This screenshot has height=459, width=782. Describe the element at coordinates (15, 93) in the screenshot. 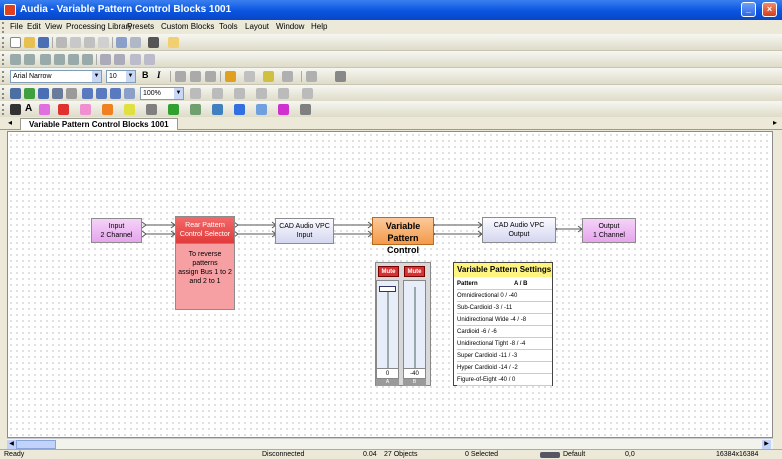

I see `properties-icon` at that location.